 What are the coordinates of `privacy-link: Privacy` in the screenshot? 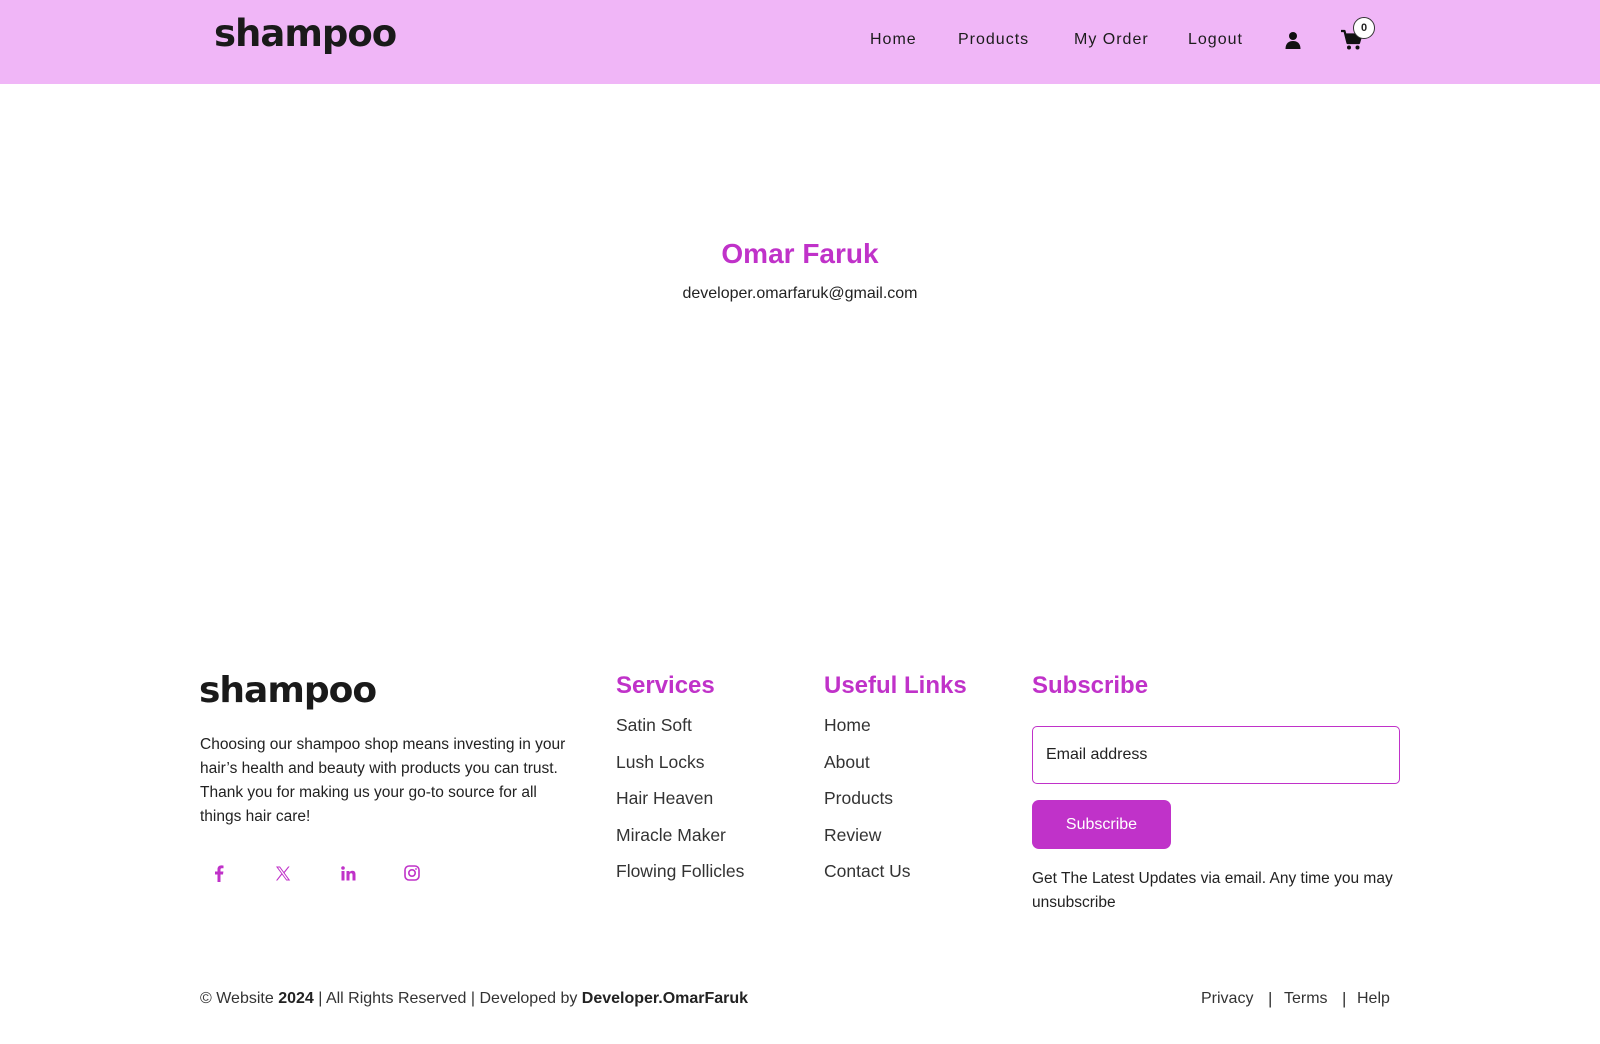 It's located at (1227, 999).